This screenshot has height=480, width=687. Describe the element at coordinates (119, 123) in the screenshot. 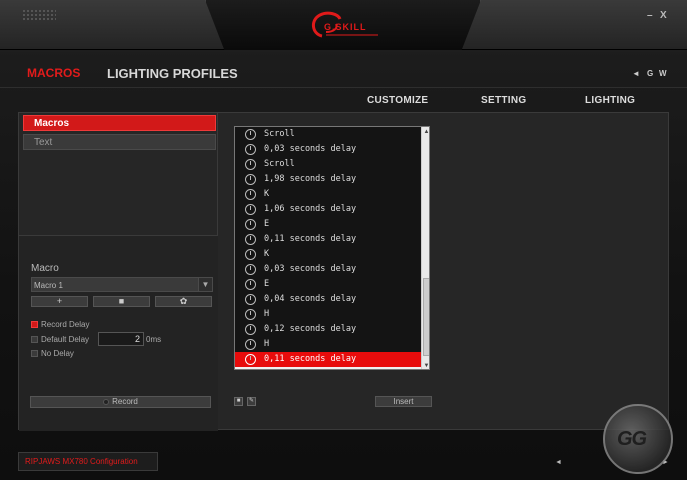

I see `list-item-macros: Macros` at that location.